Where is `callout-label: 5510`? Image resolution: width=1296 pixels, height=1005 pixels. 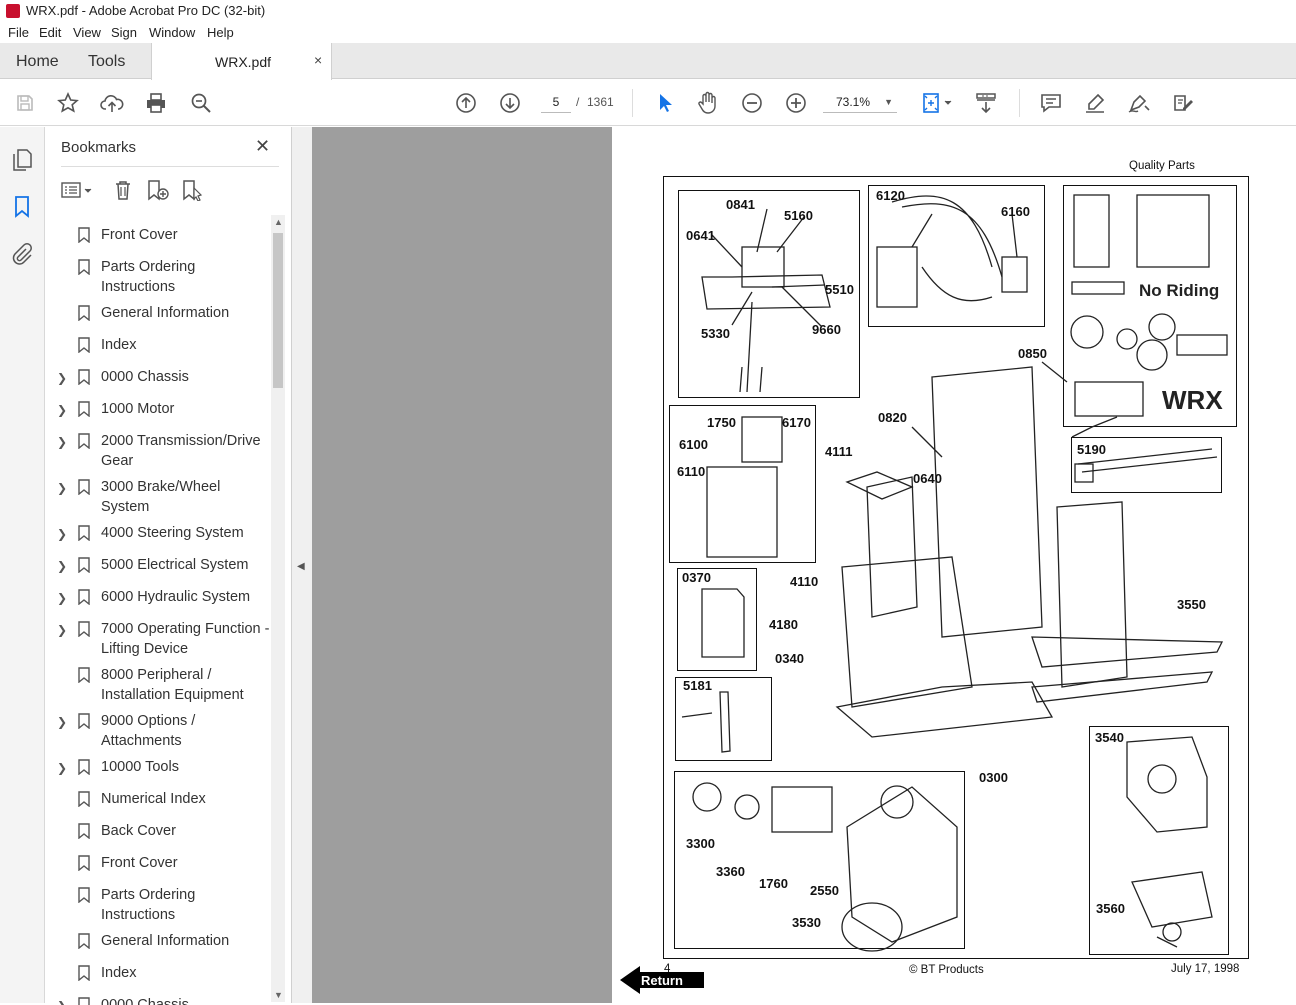
callout-label: 5510 is located at coordinates (839, 289).